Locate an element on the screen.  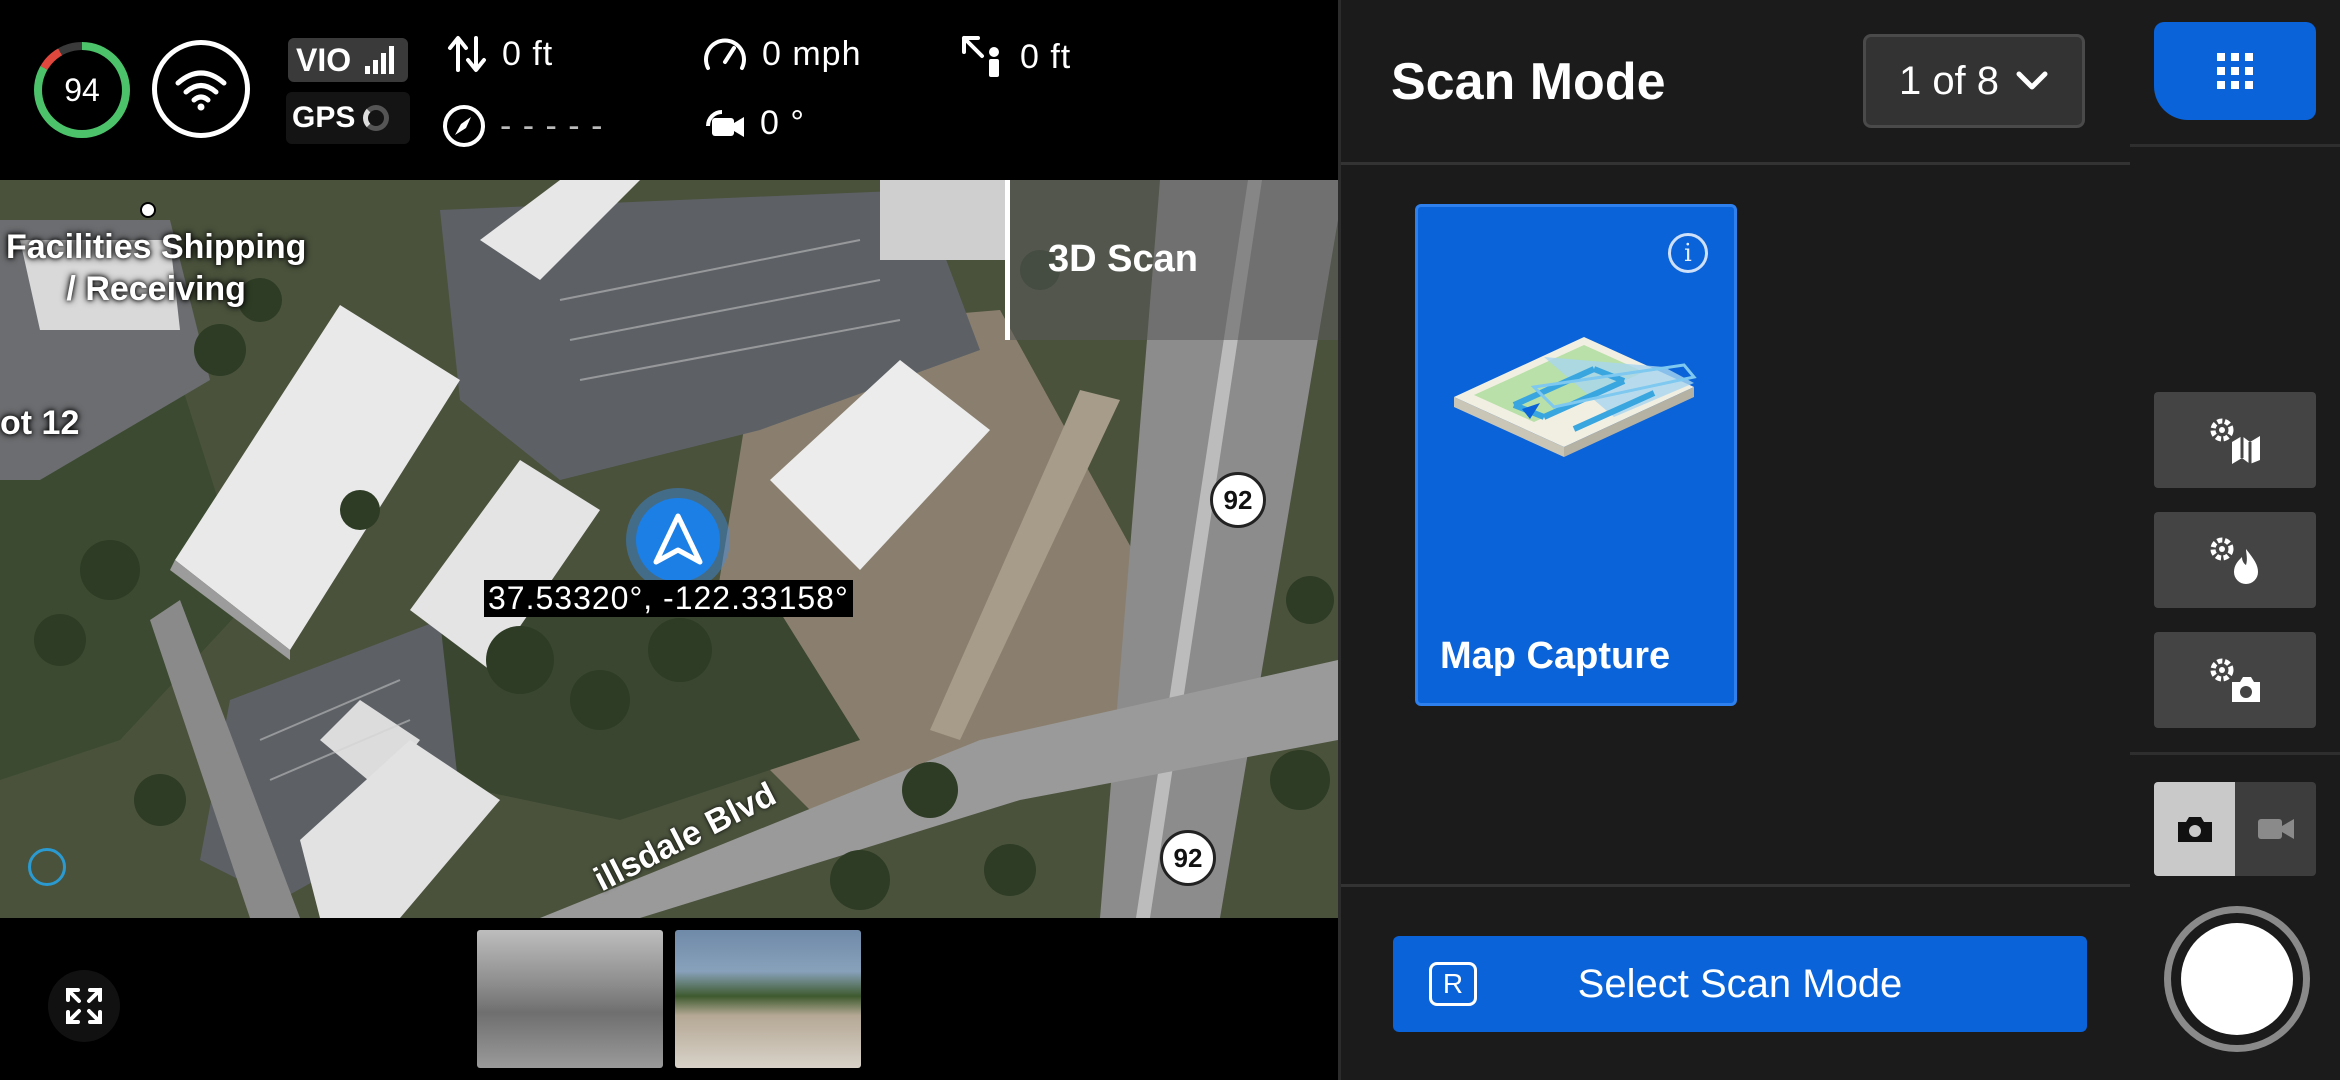
grid-icon is located at coordinates (2235, 71).